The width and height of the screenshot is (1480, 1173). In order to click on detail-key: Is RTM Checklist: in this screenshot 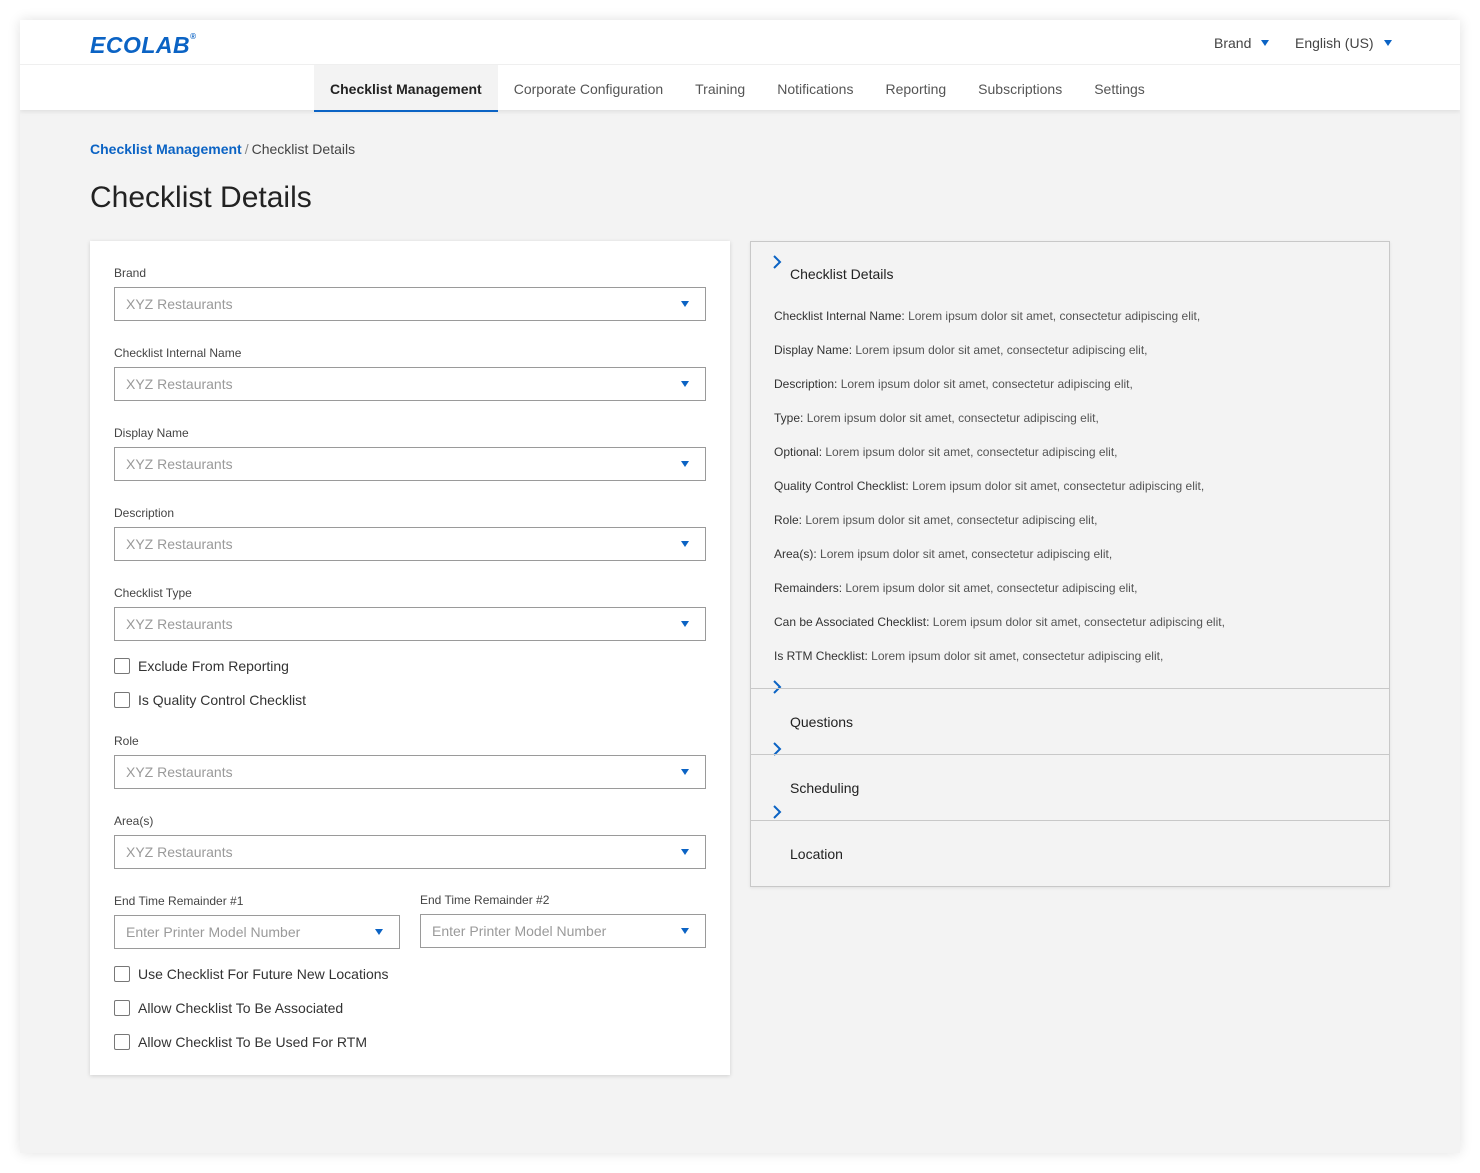, I will do `click(821, 656)`.